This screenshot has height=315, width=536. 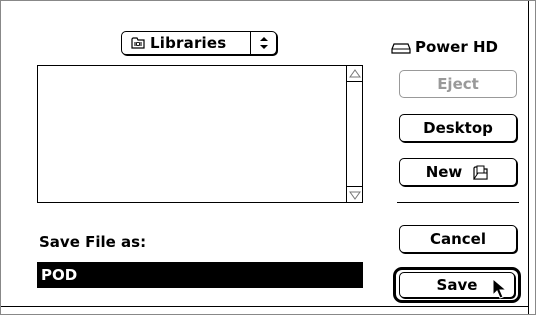 I want to click on scroll-up-arrow, so click(x=354, y=74).